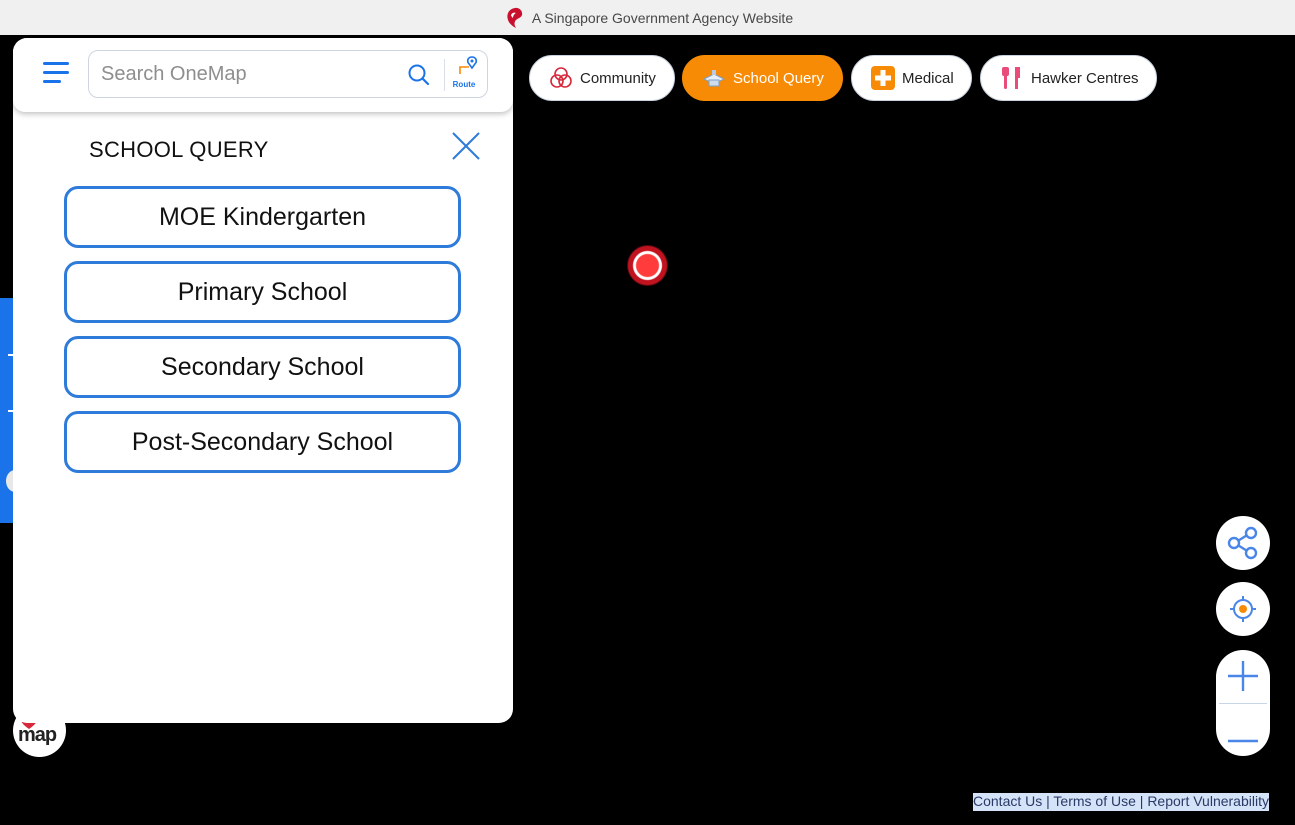  Describe the element at coordinates (464, 84) in the screenshot. I see `route-label: Route` at that location.